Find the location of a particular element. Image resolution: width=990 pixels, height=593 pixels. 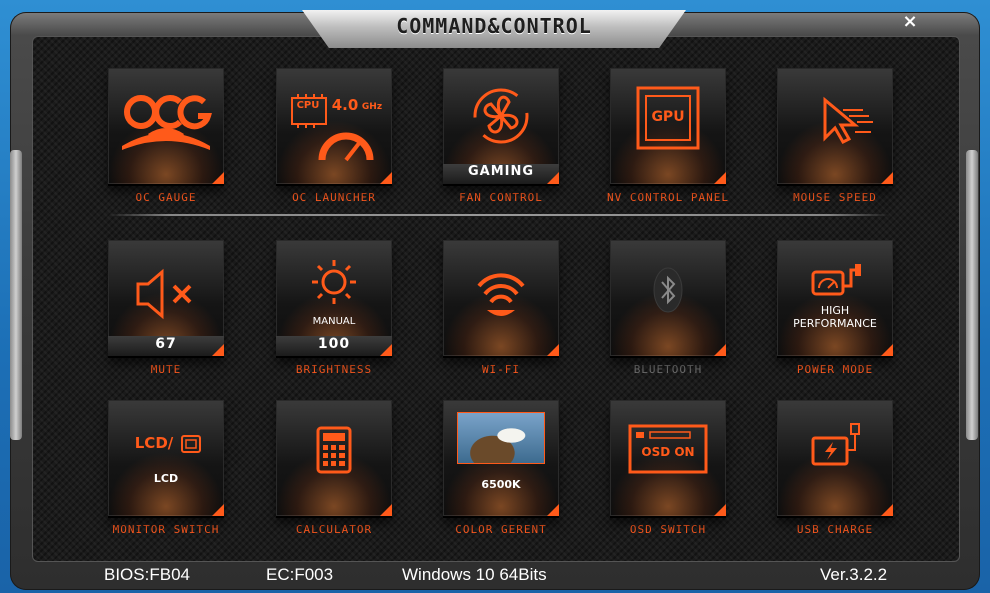

monitor-switch-button: LCD/ LCD is located at coordinates (166, 458).